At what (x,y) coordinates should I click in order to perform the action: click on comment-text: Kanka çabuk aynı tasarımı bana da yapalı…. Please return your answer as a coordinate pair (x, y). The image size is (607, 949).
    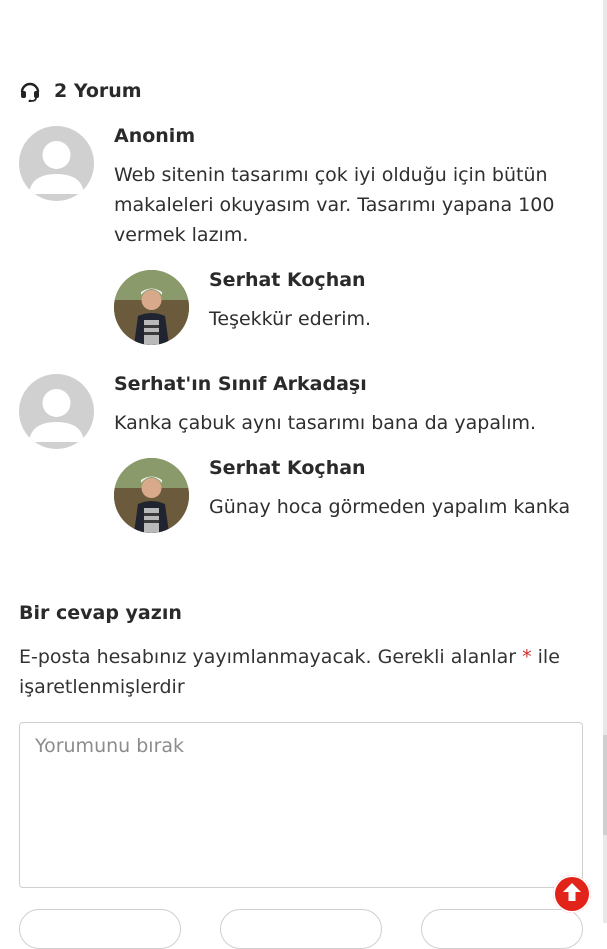
    Looking at the image, I should click on (325, 423).